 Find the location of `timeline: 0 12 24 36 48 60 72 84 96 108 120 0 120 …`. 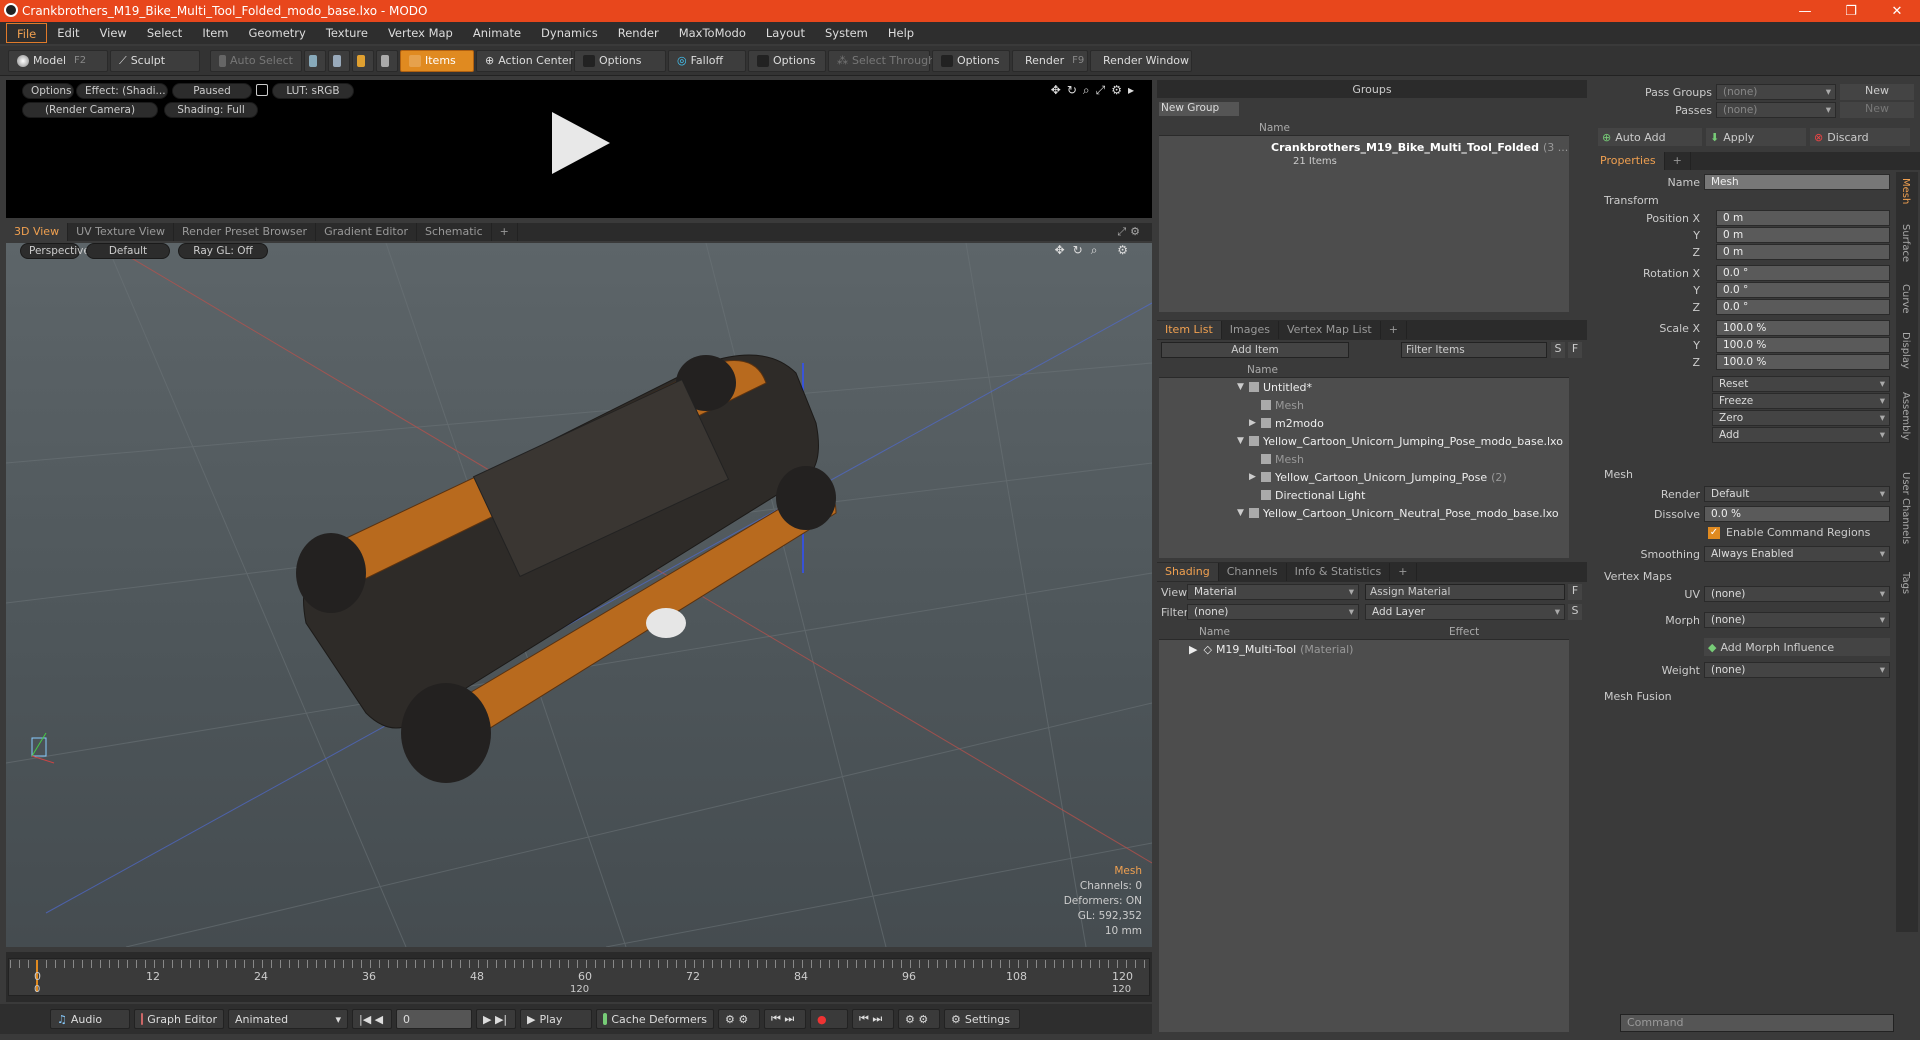

timeline: 0 12 24 36 48 60 72 84 96 108 120 0 120 … is located at coordinates (579, 977).